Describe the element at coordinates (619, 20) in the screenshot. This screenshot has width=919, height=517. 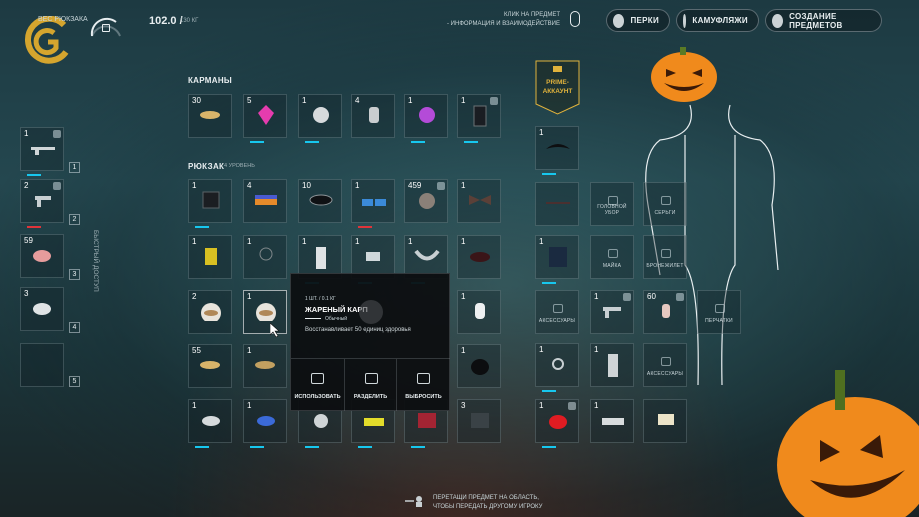
I see `perks-icon` at that location.